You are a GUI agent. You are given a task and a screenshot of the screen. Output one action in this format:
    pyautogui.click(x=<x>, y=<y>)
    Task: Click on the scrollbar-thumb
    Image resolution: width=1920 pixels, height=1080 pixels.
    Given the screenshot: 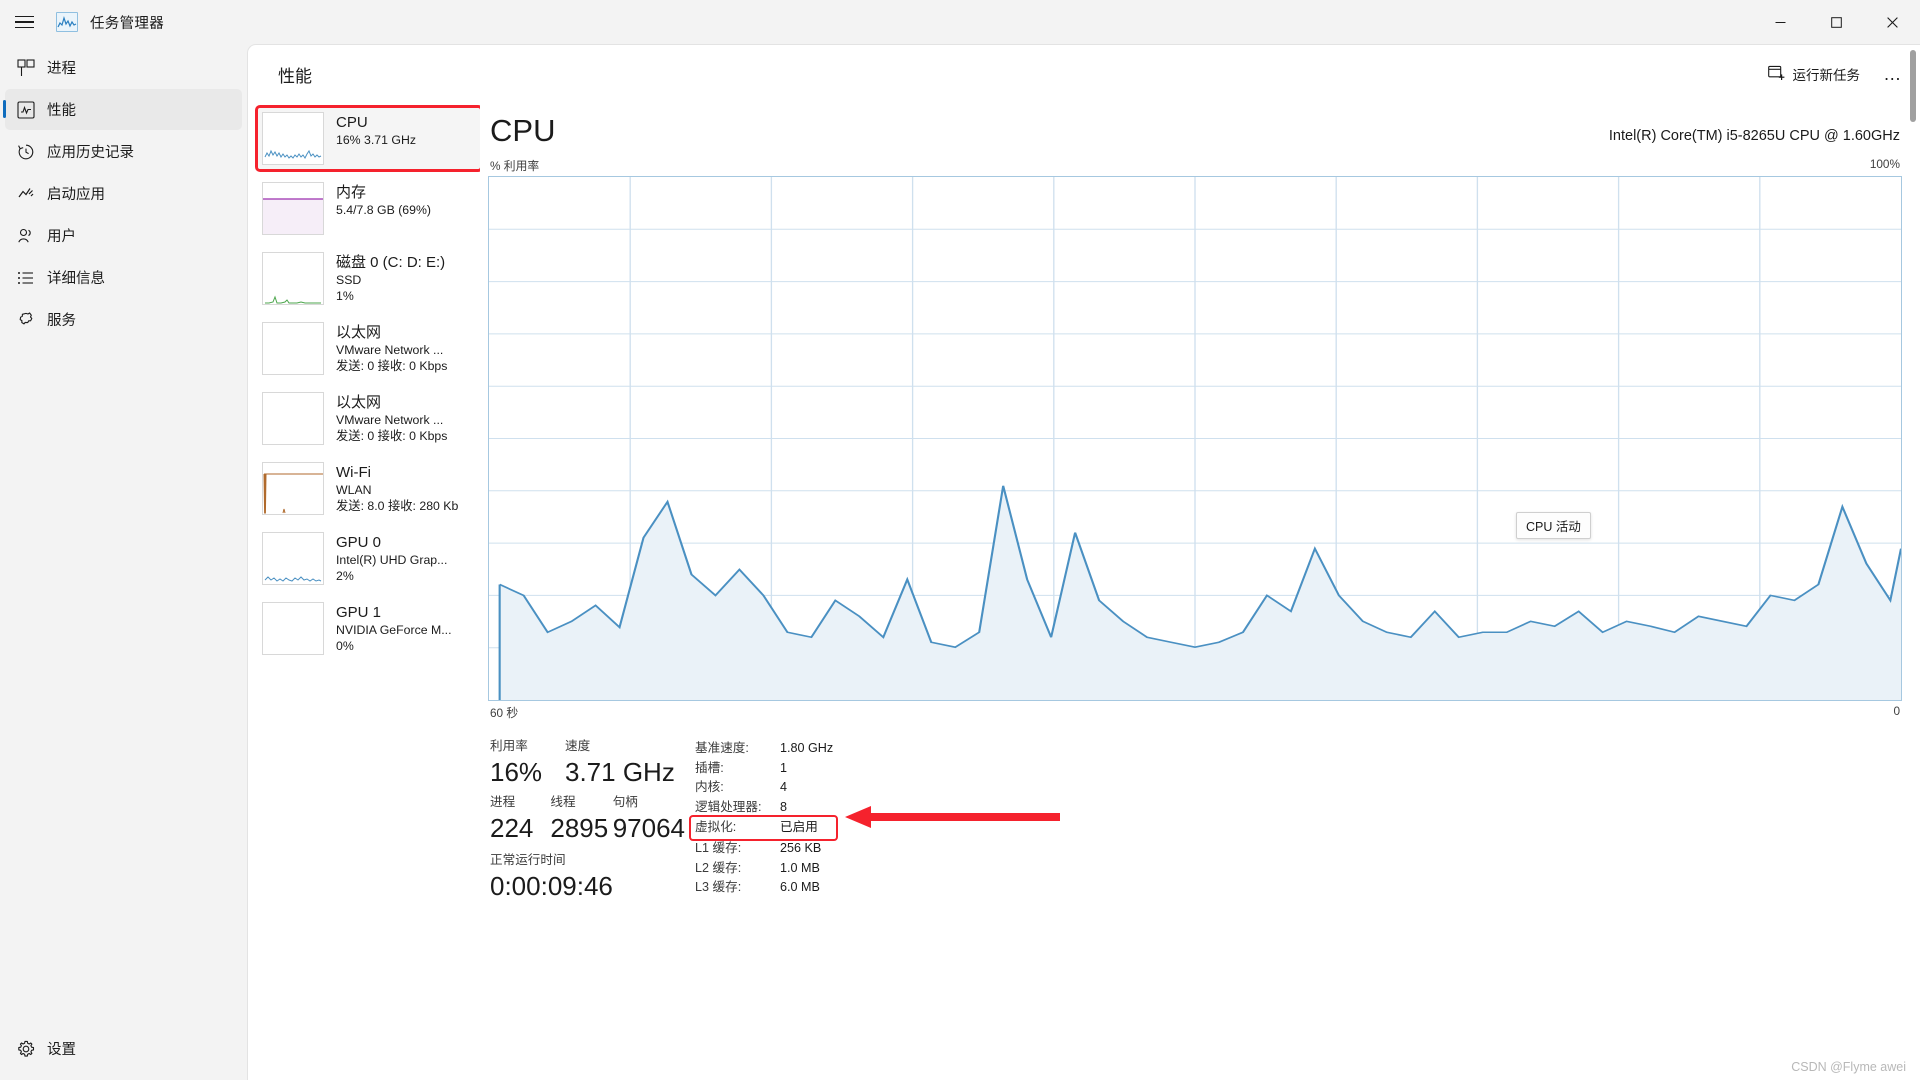 What is the action you would take?
    pyautogui.click(x=1913, y=86)
    